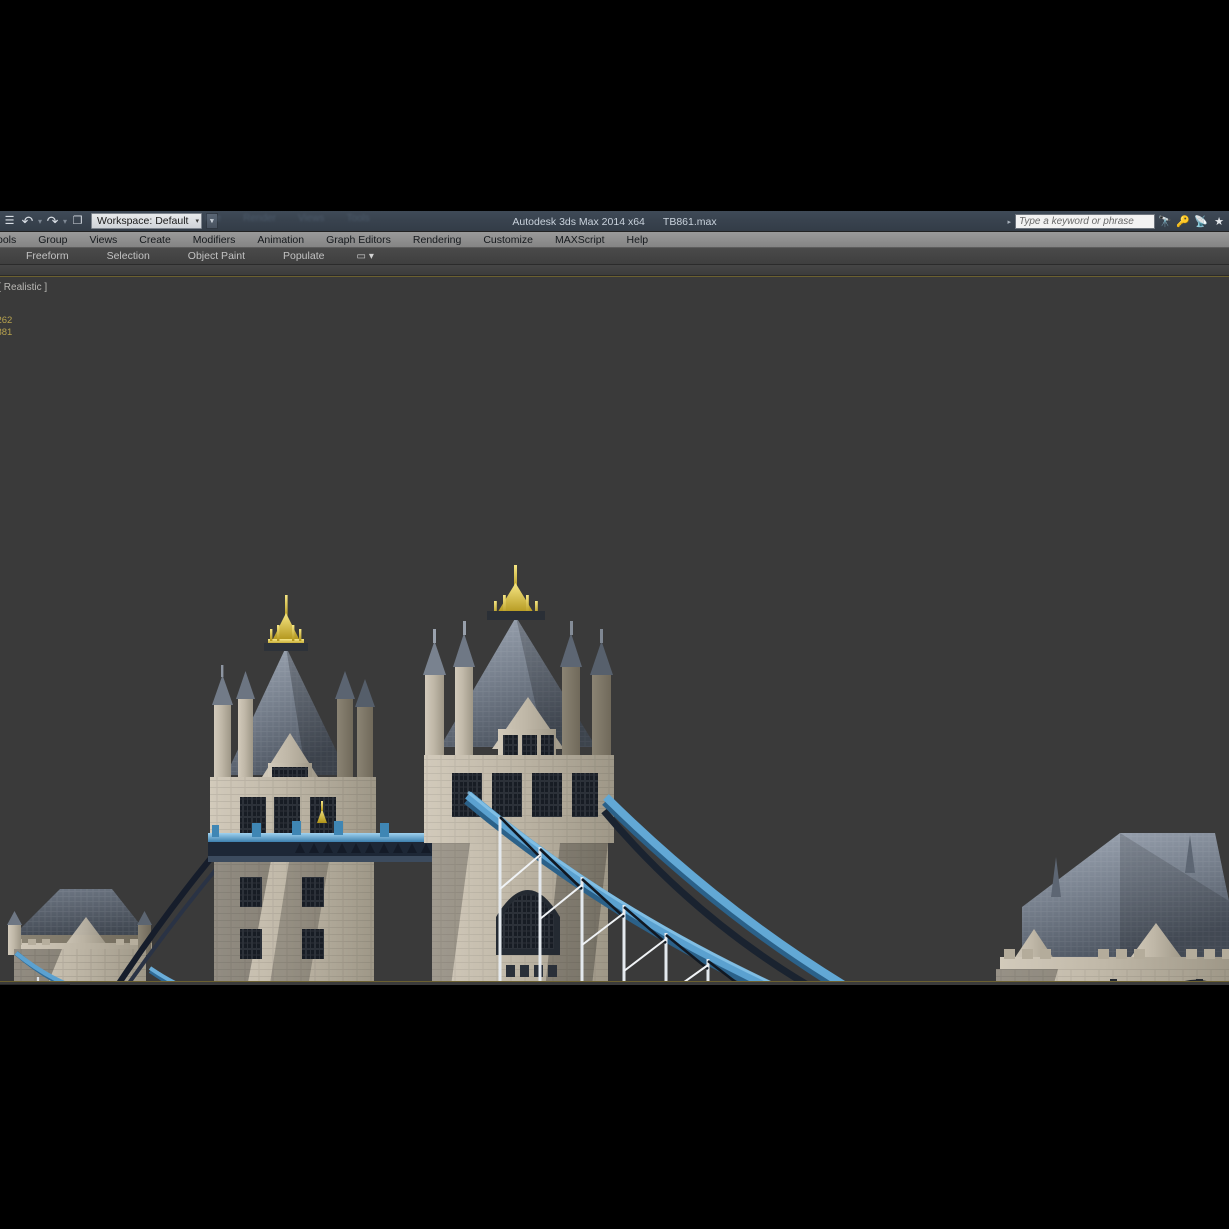  What do you see at coordinates (79, 935) in the screenshot?
I see `left-abutment-tower` at bounding box center [79, 935].